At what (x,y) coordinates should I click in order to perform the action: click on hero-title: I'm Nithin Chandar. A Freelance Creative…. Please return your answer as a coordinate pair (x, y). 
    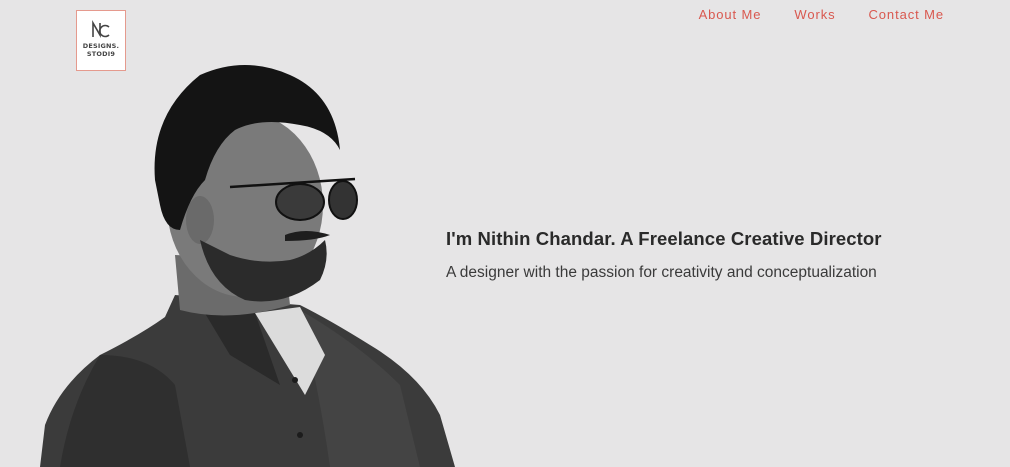
    Looking at the image, I should click on (664, 238).